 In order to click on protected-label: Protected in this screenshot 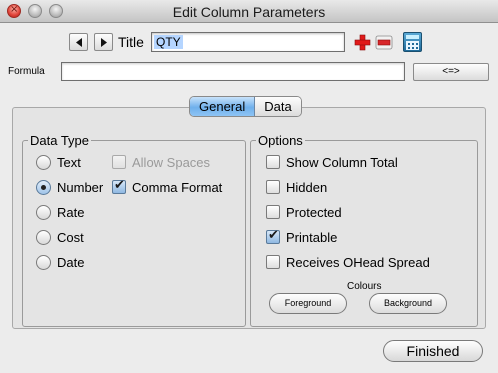, I will do `click(314, 212)`.